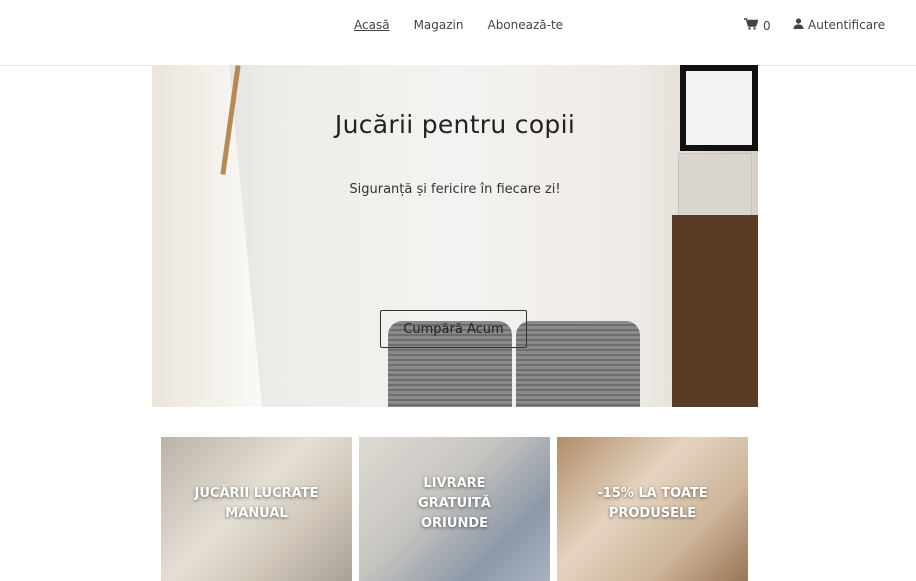 Image resolution: width=916 pixels, height=581 pixels. Describe the element at coordinates (455, 124) in the screenshot. I see `hero-title: Jucării pentru copii` at that location.